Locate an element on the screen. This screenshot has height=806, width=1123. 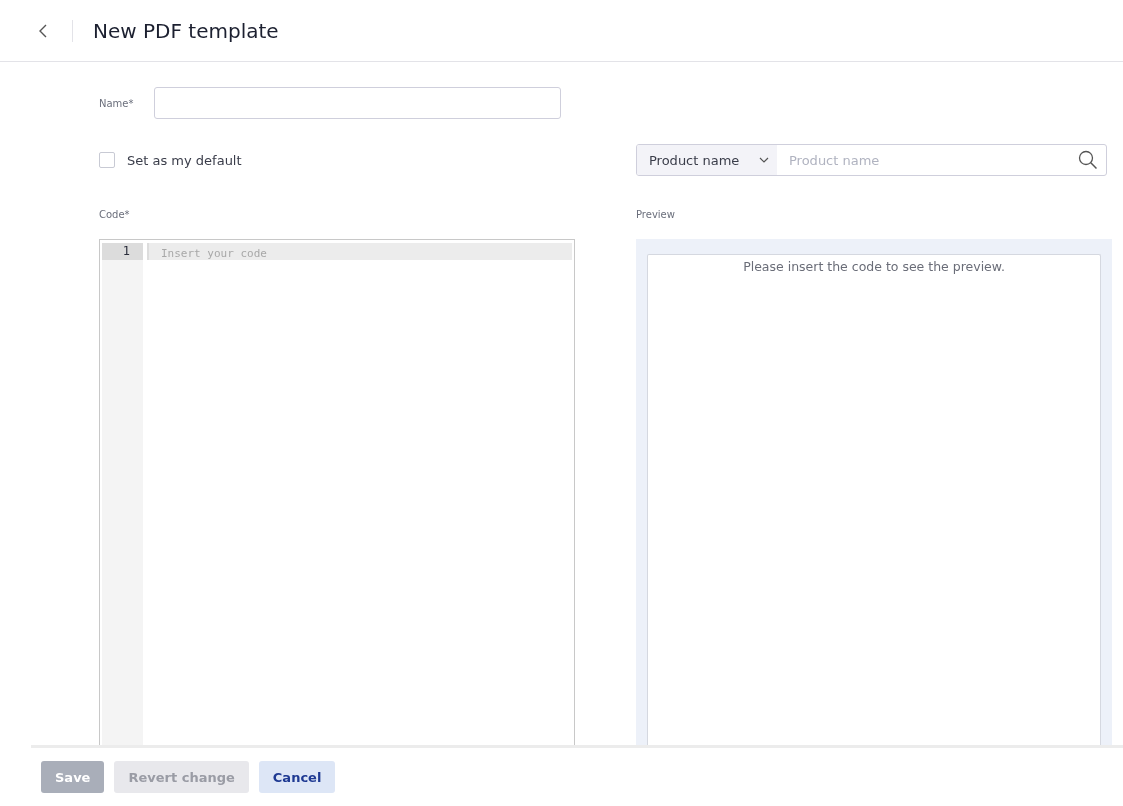
line-number: 1 is located at coordinates (122, 251).